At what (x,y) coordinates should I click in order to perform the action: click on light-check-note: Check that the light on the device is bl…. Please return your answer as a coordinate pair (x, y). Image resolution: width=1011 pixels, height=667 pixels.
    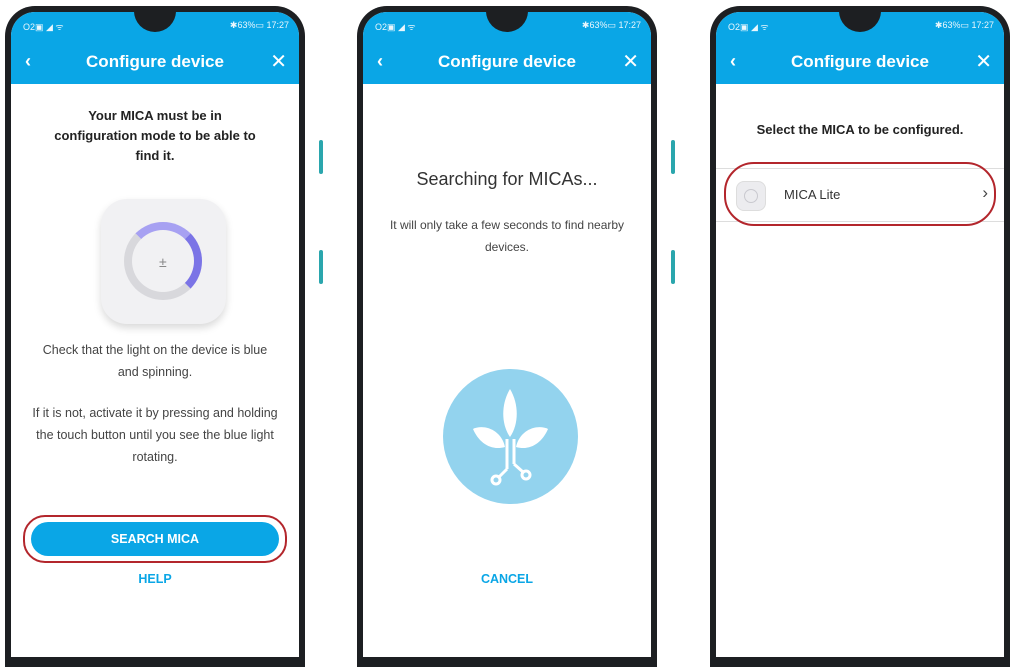
    Looking at the image, I should click on (155, 361).